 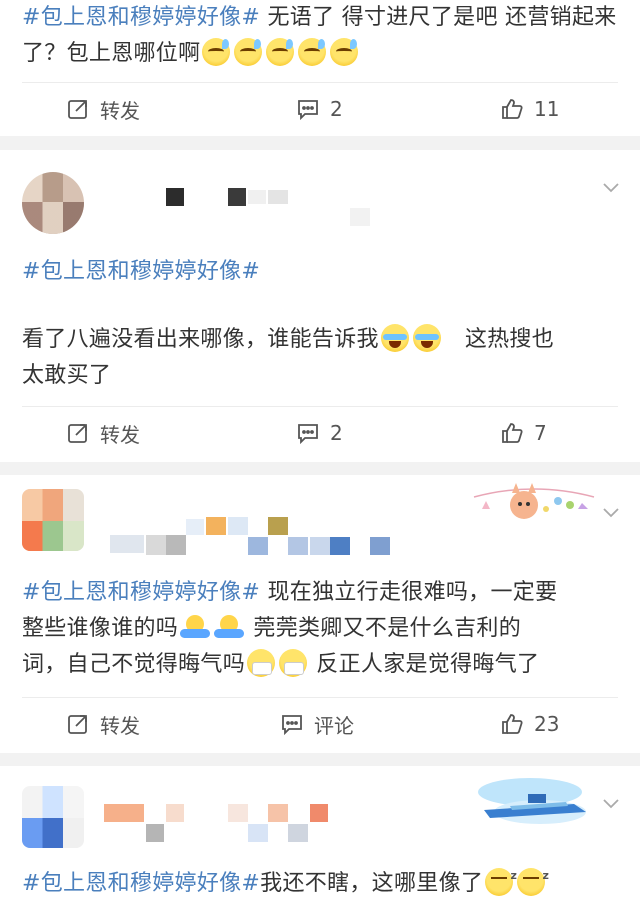 What do you see at coordinates (533, 801) in the screenshot?
I see `airship-decoration` at bounding box center [533, 801].